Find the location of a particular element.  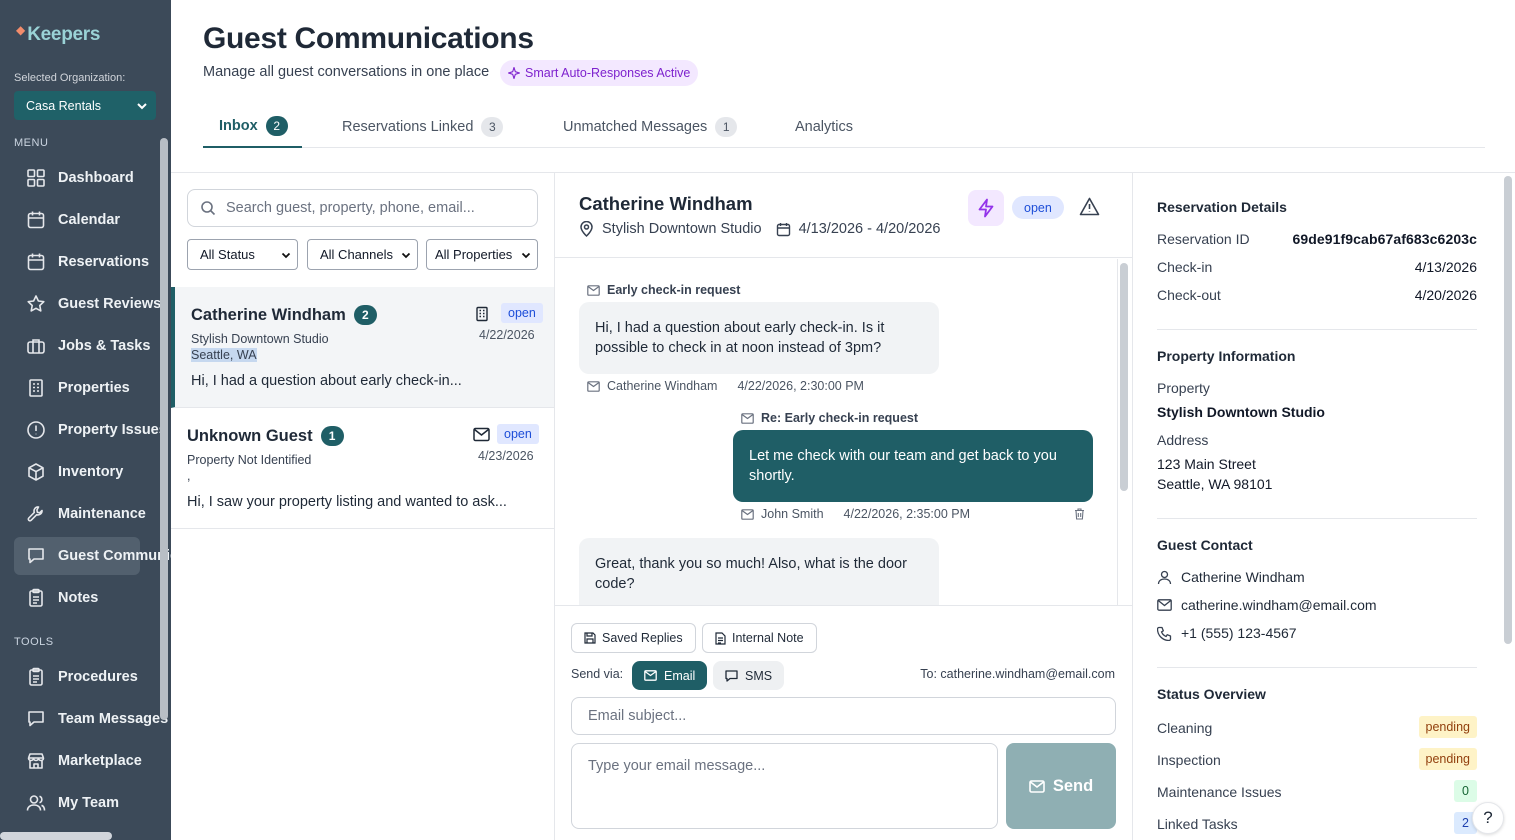

internal-note-button: Internal Note is located at coordinates (759, 638).